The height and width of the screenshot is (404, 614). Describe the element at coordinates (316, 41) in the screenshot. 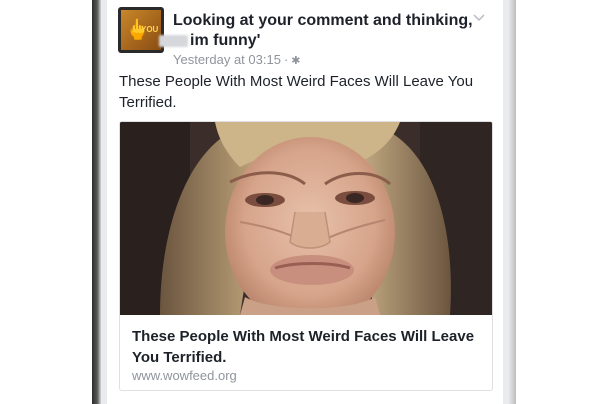

I see `page-name-line2-wrap: im funny'` at that location.